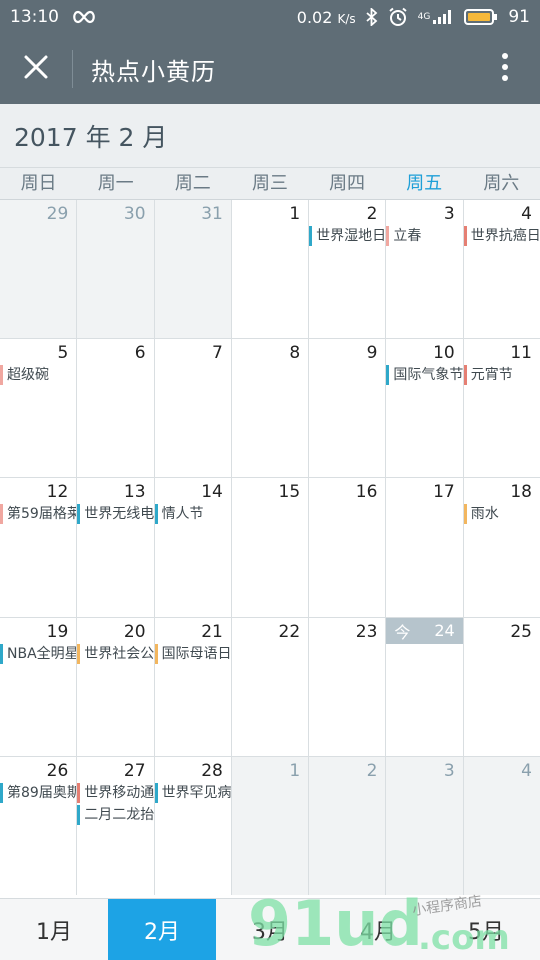  Describe the element at coordinates (162, 929) in the screenshot. I see `month-tab-feb: 2月` at that location.